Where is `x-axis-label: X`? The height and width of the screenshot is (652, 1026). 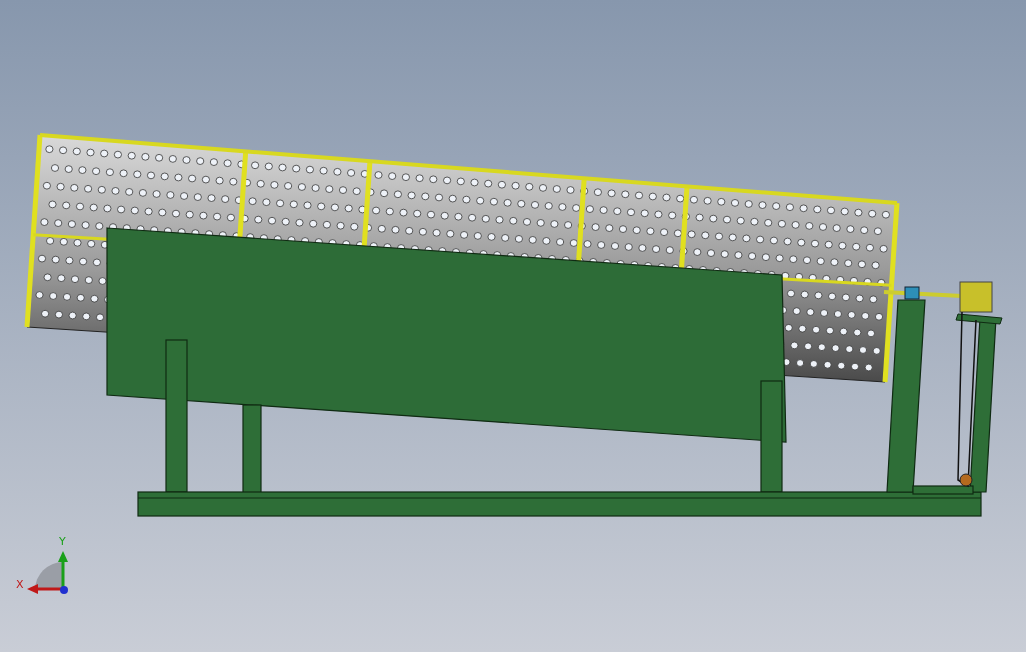
x-axis-label: X is located at coordinates (20, 584).